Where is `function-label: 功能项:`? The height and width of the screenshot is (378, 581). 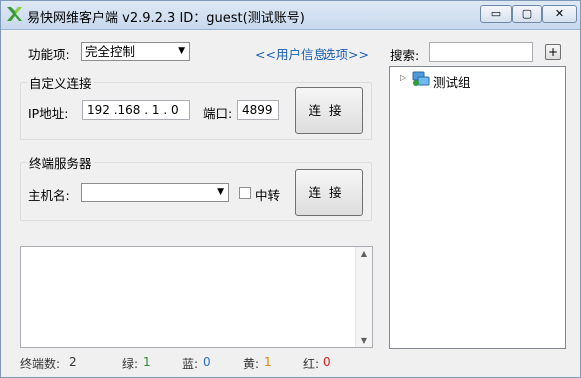 function-label: 功能项: is located at coordinates (49, 54).